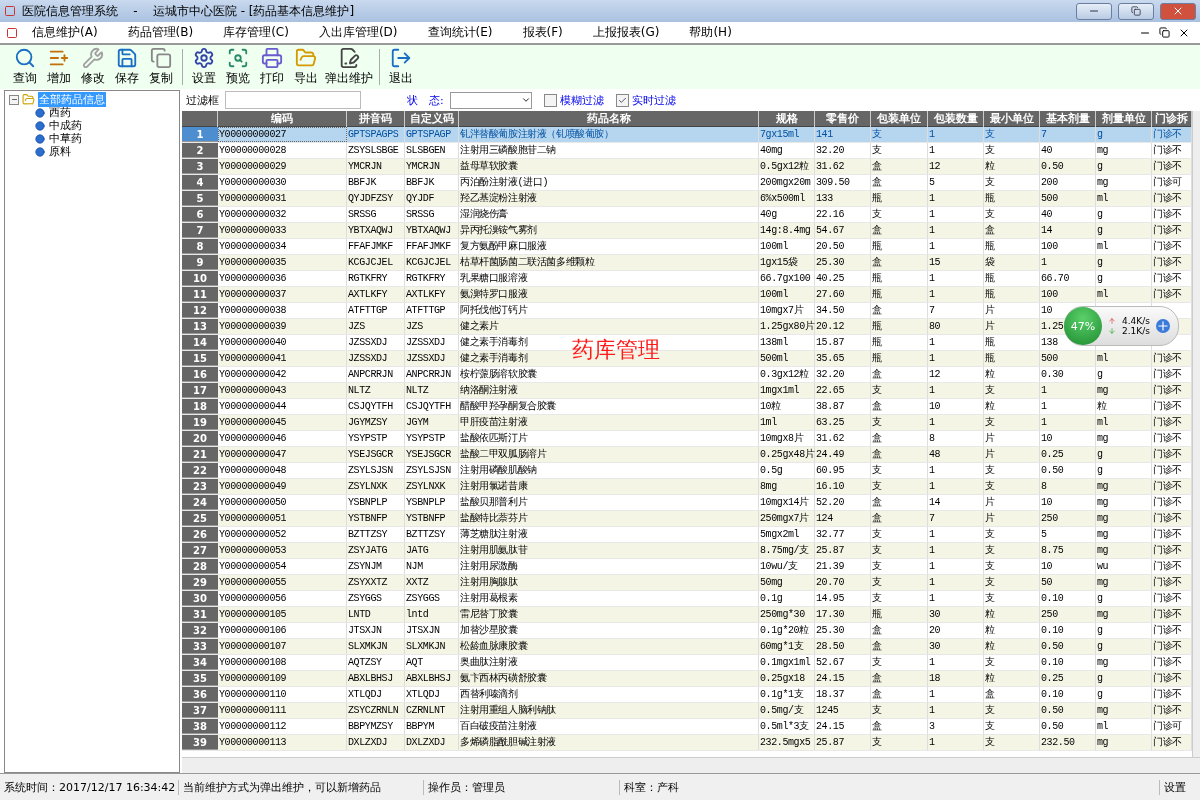 The width and height of the screenshot is (1200, 800). I want to click on table-cell: 百白破疫苗注射液, so click(609, 726).